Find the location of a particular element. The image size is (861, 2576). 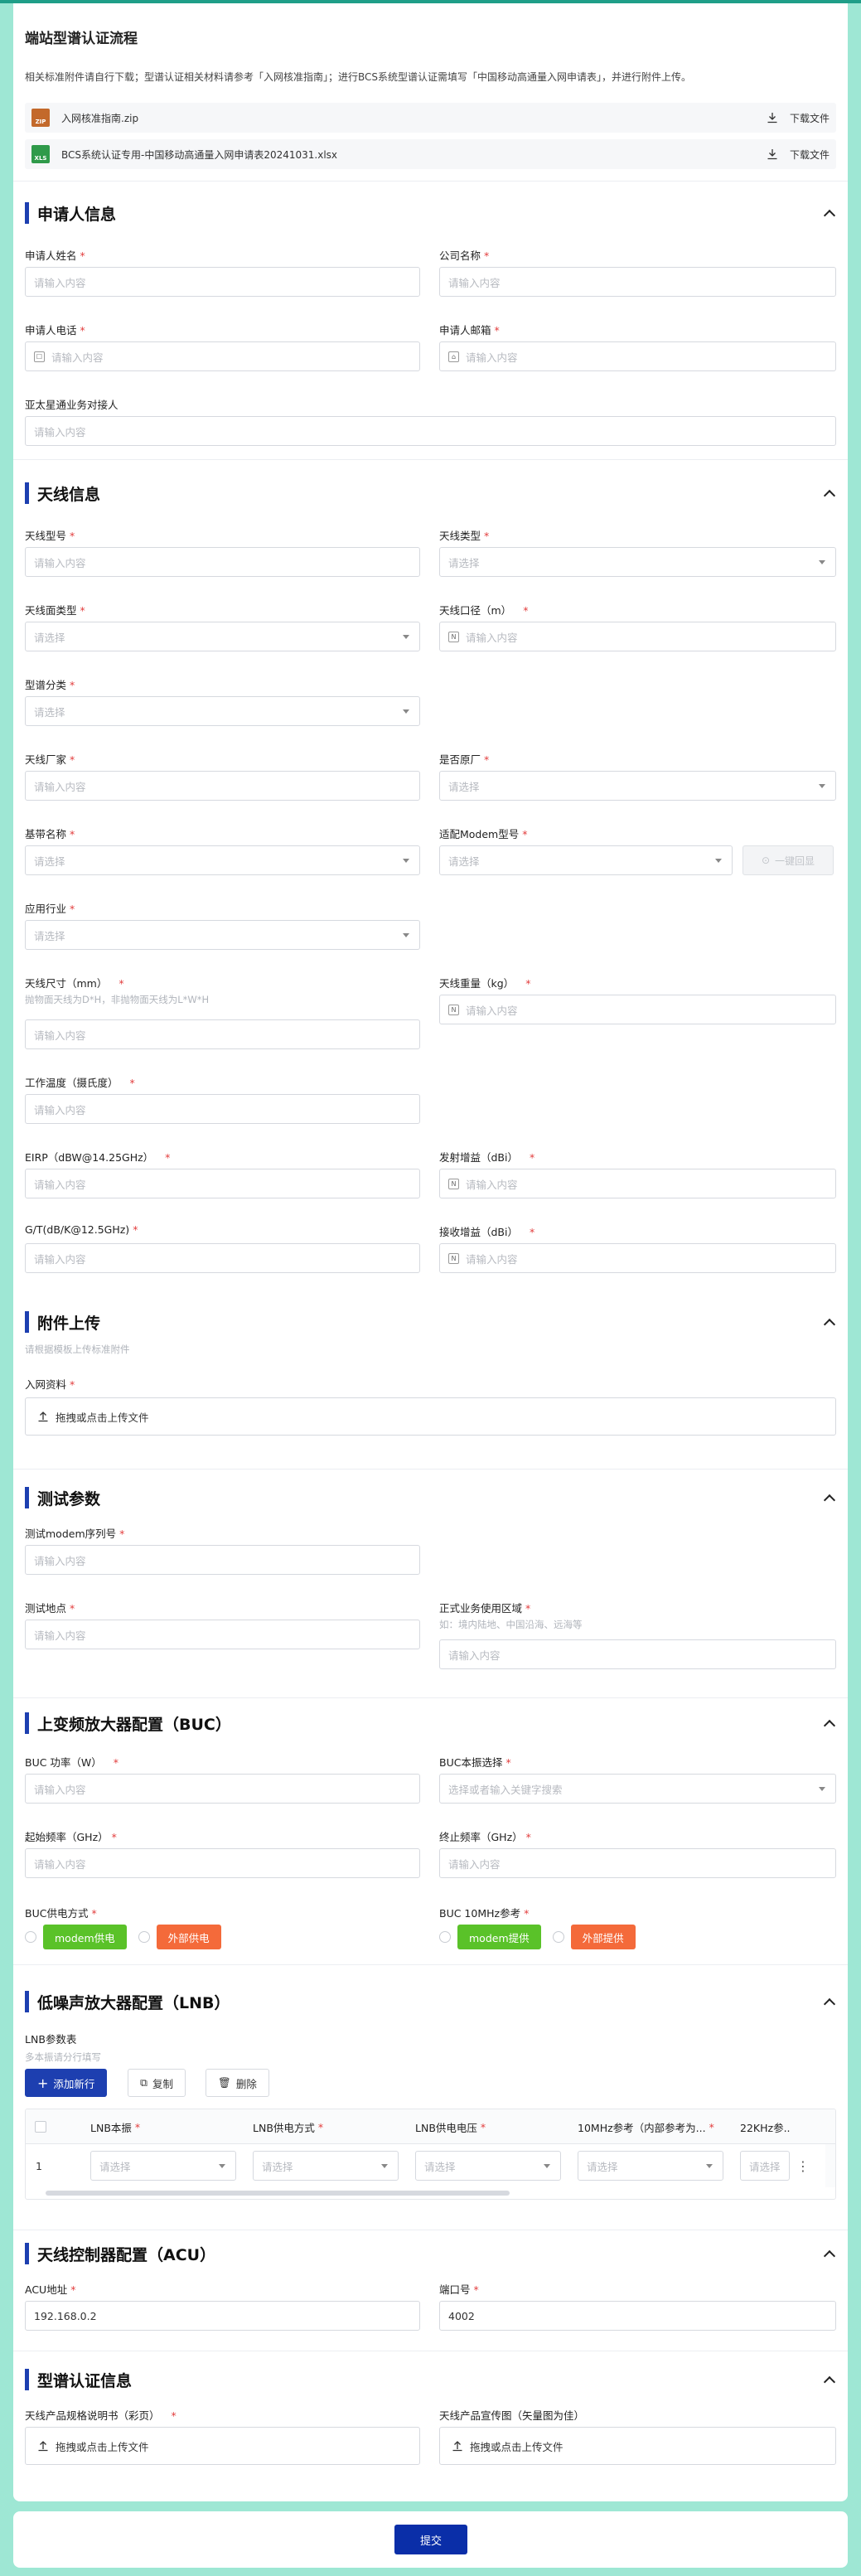

antenna-size-input: 请输入内容 is located at coordinates (223, 1034).